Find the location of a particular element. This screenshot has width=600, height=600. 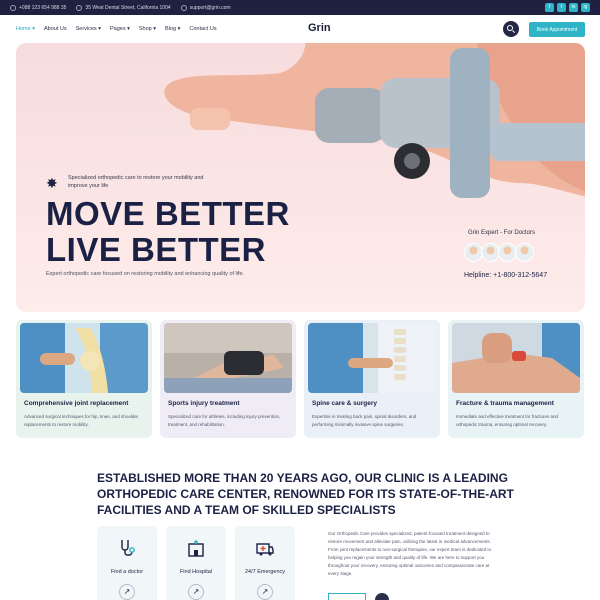

social-links: f t in ig is located at coordinates (567, 7).